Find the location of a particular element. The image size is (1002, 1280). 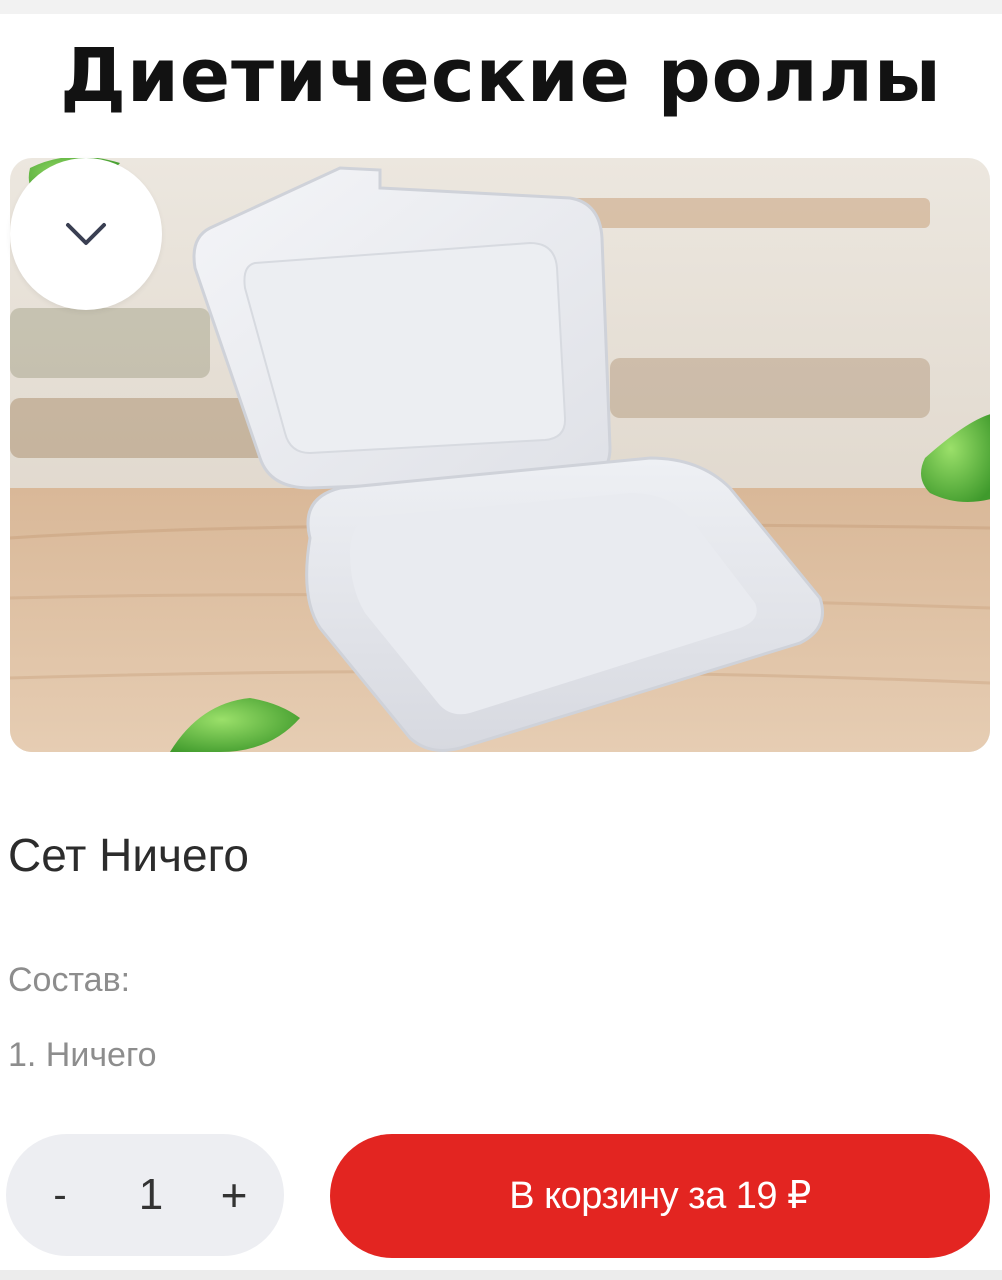

product-name: Сет Ничего is located at coordinates (128, 855).